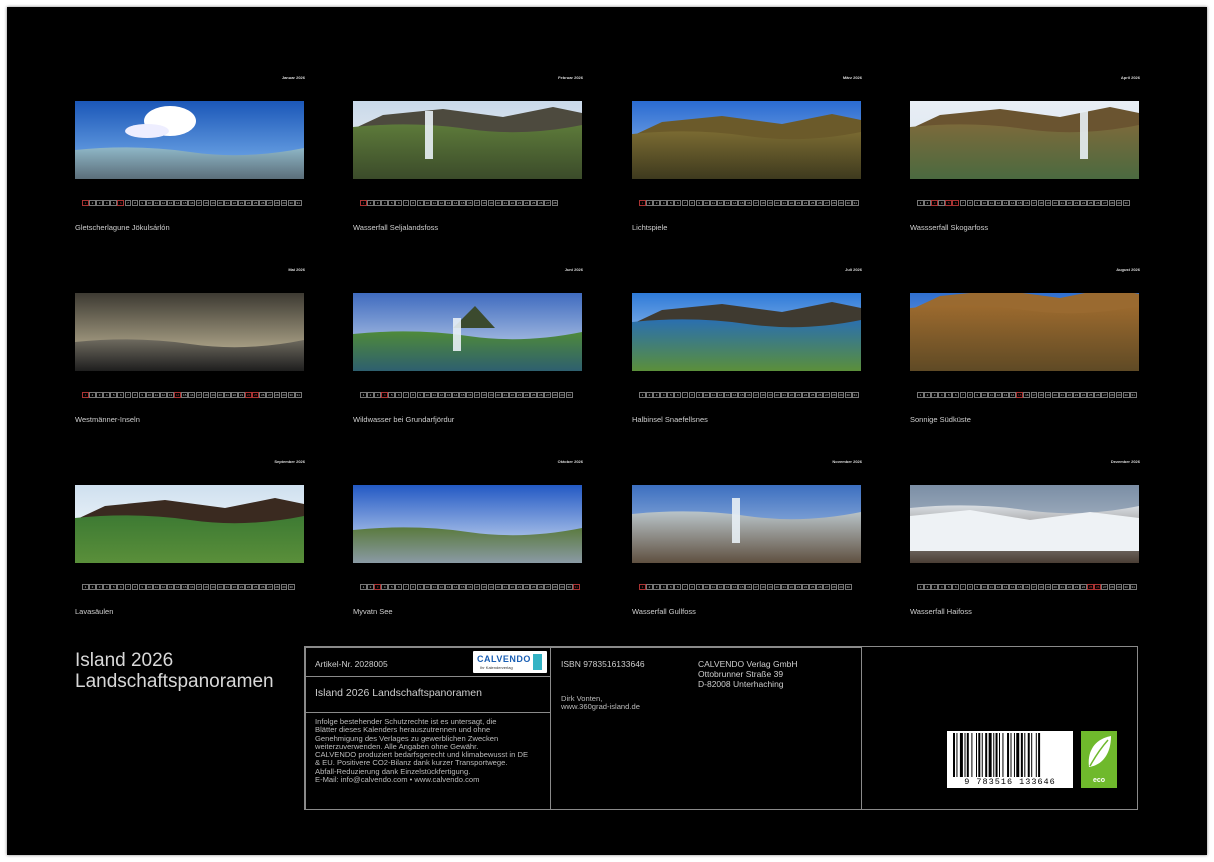 The width and height of the screenshot is (1214, 862). I want to click on isbn: ISBN 9783516133646, so click(603, 664).